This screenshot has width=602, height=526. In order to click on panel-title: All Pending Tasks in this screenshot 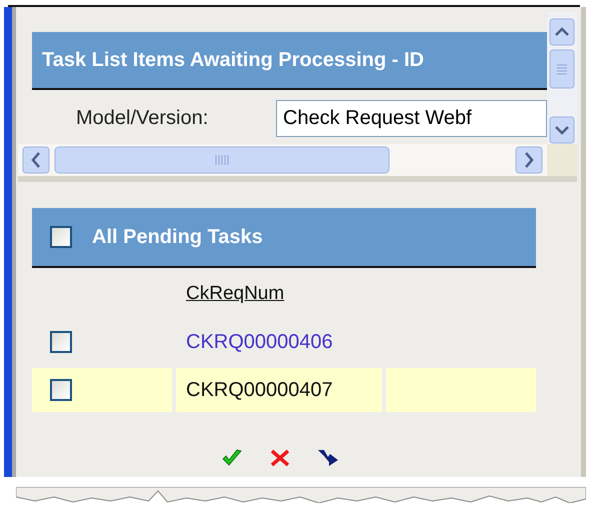, I will do `click(177, 237)`.